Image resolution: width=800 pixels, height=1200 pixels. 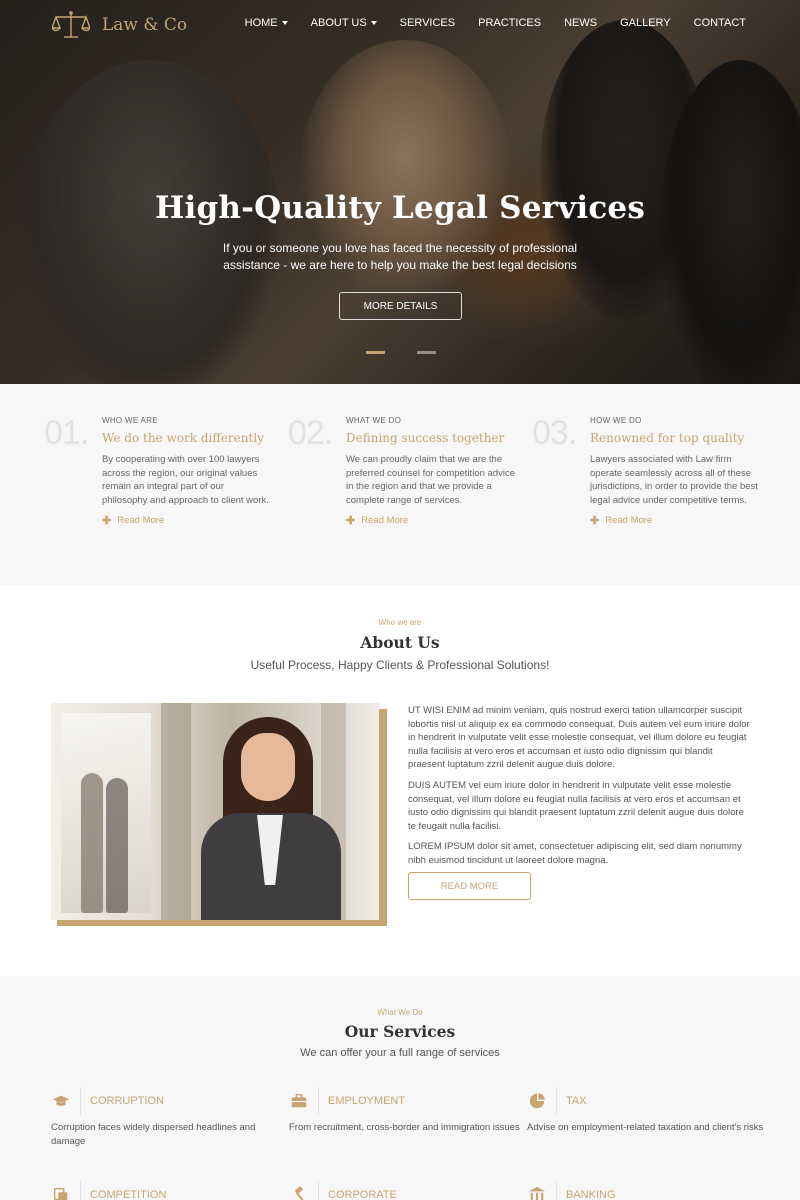 What do you see at coordinates (647, 1190) in the screenshot?
I see `service-banking: BANKING` at bounding box center [647, 1190].